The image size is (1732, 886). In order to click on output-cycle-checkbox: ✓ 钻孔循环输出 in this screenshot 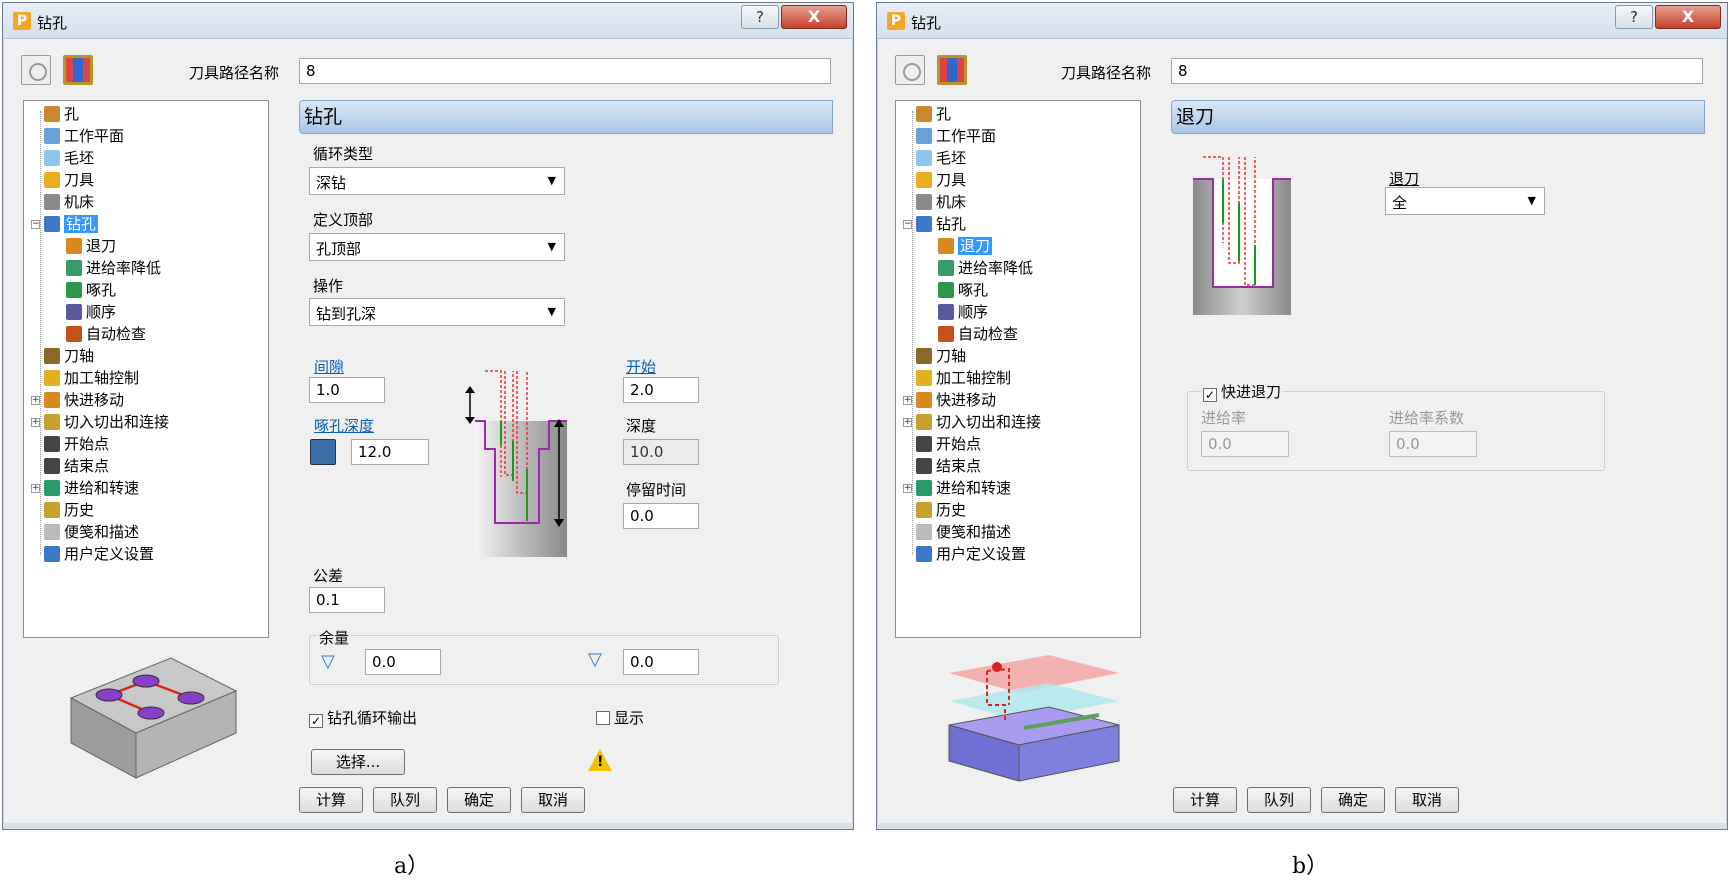, I will do `click(363, 717)`.